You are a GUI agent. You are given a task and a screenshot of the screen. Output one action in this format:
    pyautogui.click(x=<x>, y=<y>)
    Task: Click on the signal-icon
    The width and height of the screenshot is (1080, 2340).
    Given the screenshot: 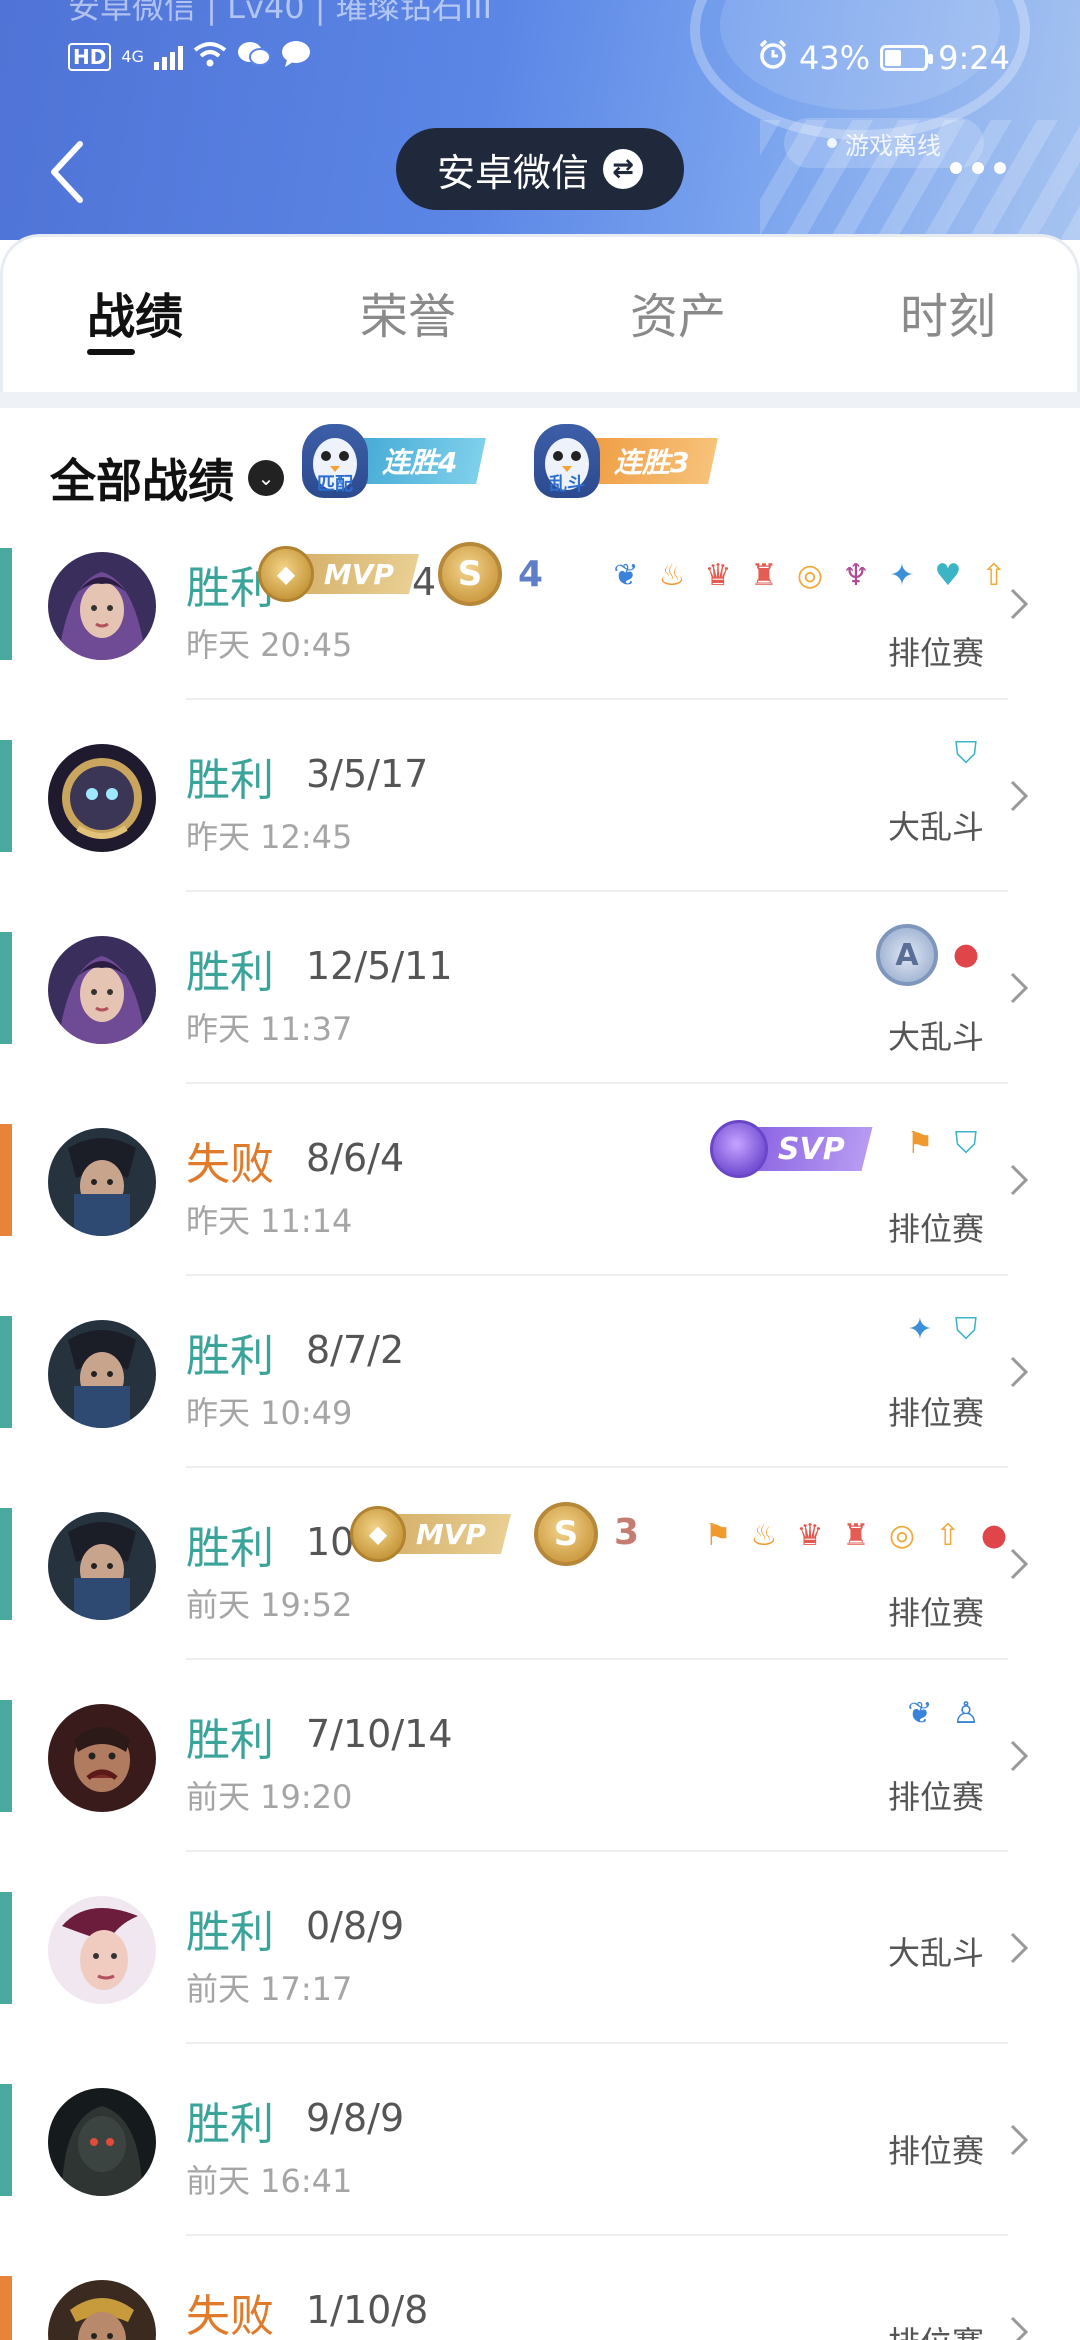 What is the action you would take?
    pyautogui.click(x=168, y=57)
    